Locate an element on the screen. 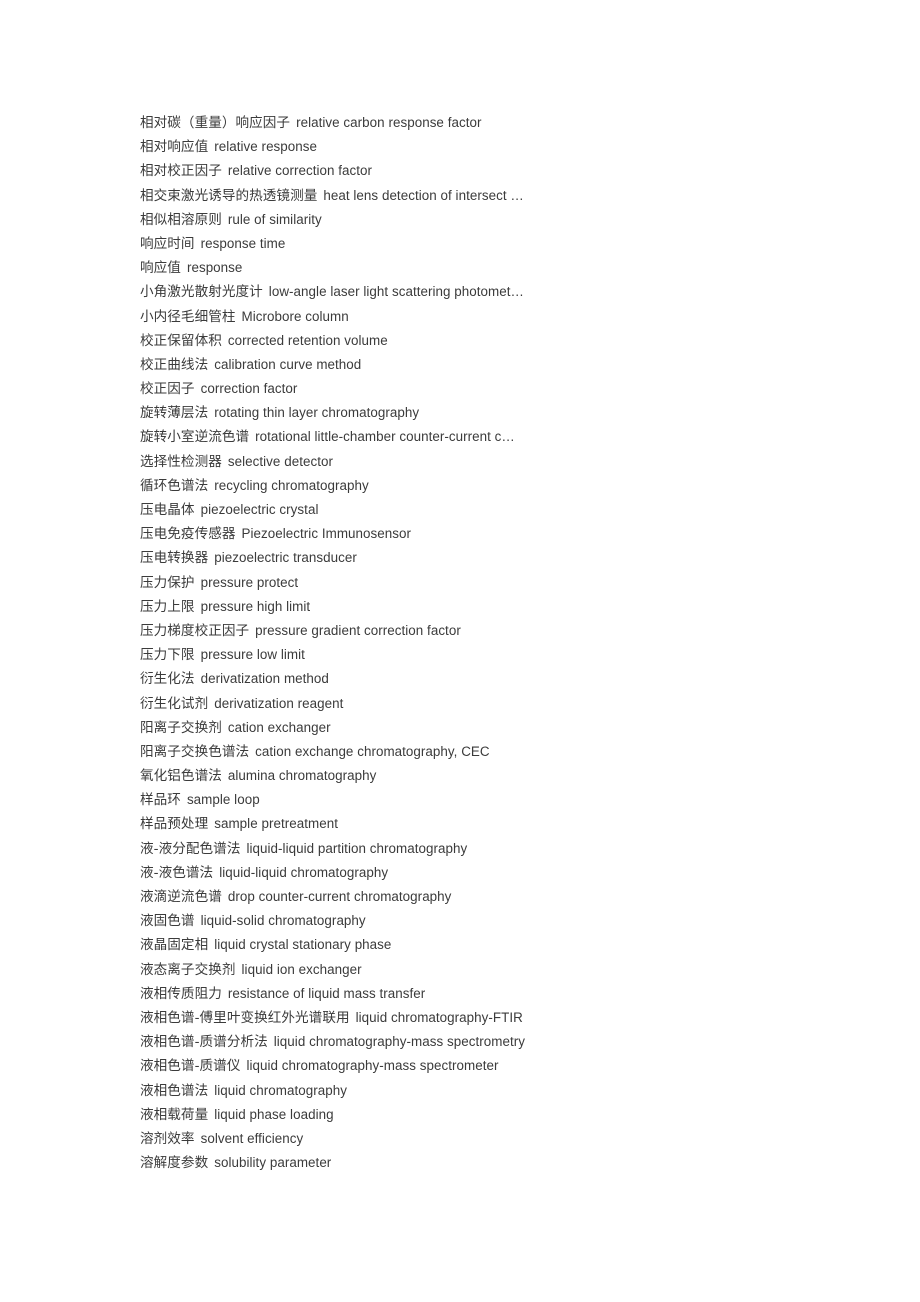 The width and height of the screenshot is (920, 1302). glossary-term-english: corrected retention volume is located at coordinates (307, 340).